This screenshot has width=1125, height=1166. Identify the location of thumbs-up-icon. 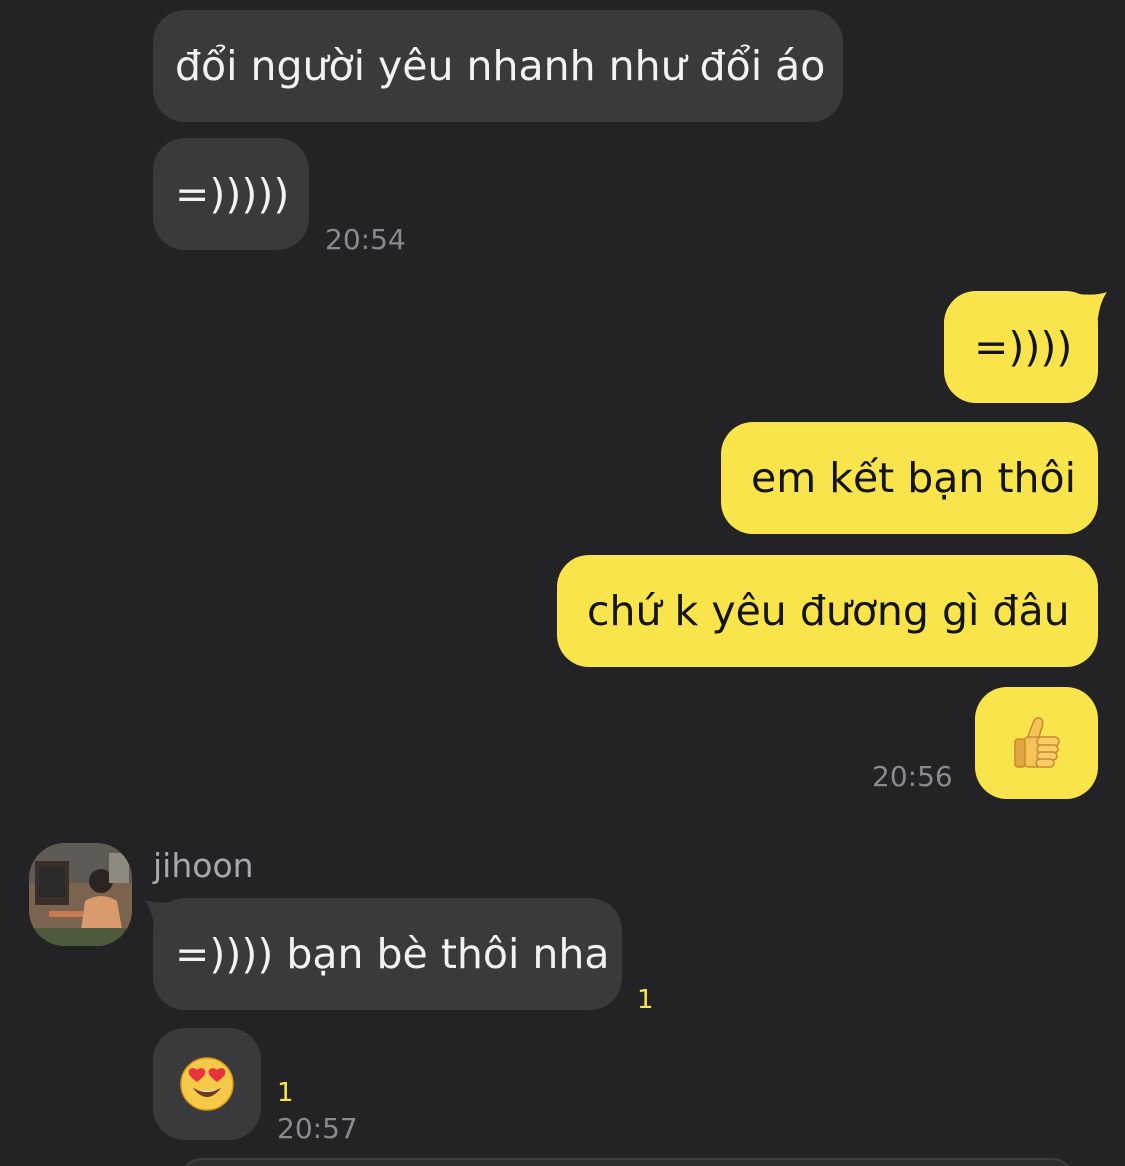
(1036, 742).